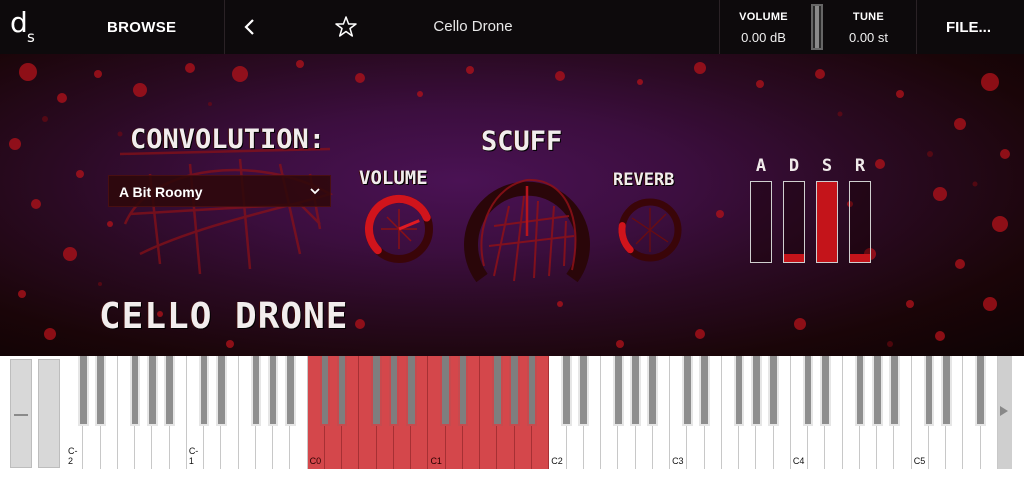 The width and height of the screenshot is (1024, 479). What do you see at coordinates (228, 139) in the screenshot?
I see `convolution-title: CONVOLUTION:` at bounding box center [228, 139].